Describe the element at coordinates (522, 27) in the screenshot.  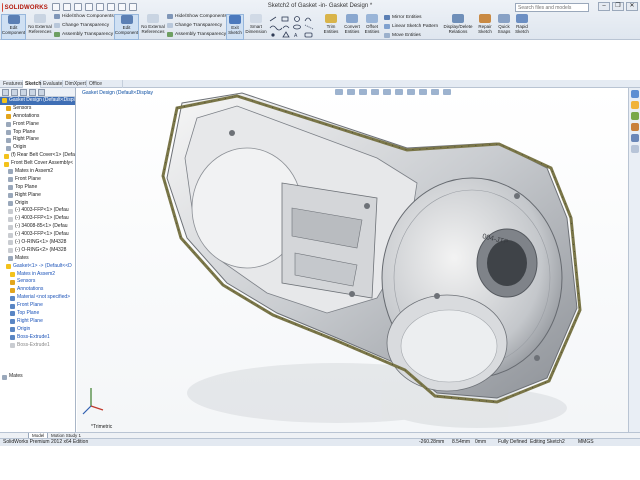
I see `rapid-sketch-button: Rapid Sketch` at that location.